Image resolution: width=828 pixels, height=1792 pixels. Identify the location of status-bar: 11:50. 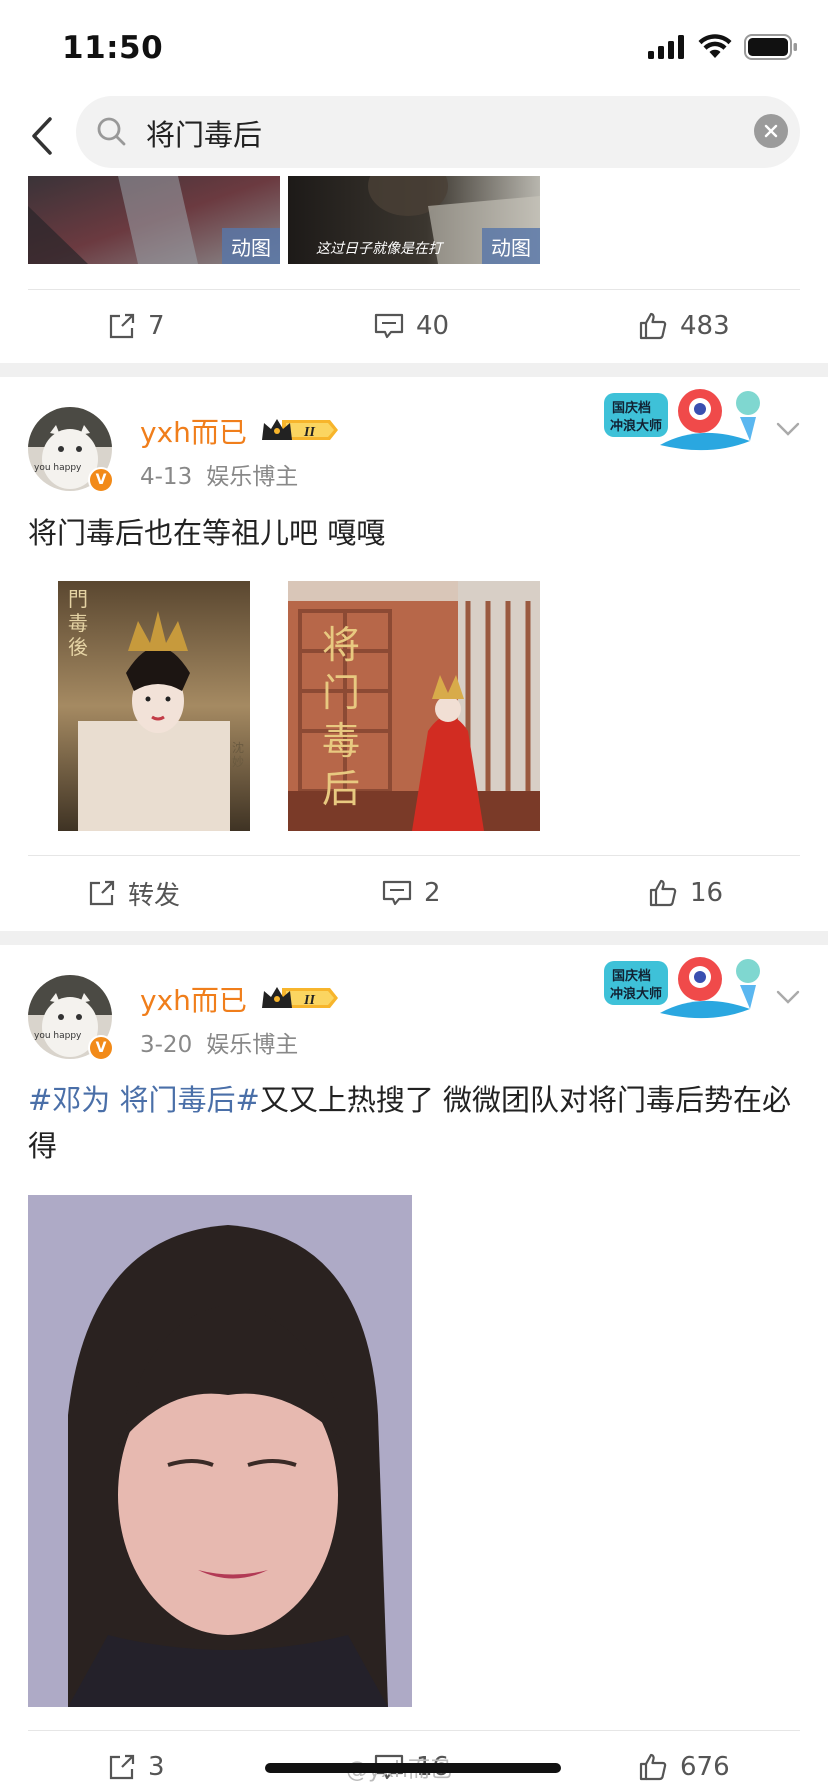
(414, 48).